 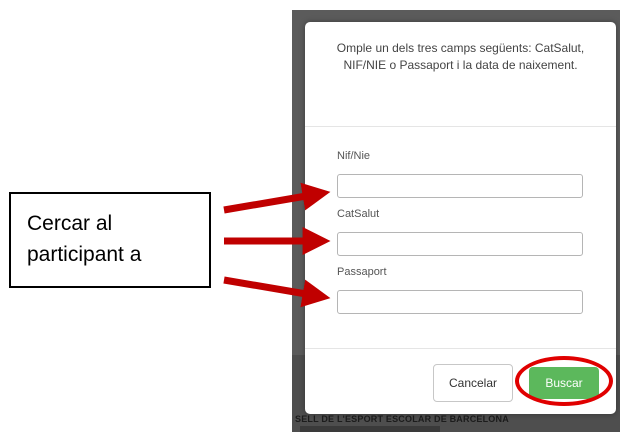 What do you see at coordinates (277, 292) in the screenshot?
I see `arrow-to-passaport` at bounding box center [277, 292].